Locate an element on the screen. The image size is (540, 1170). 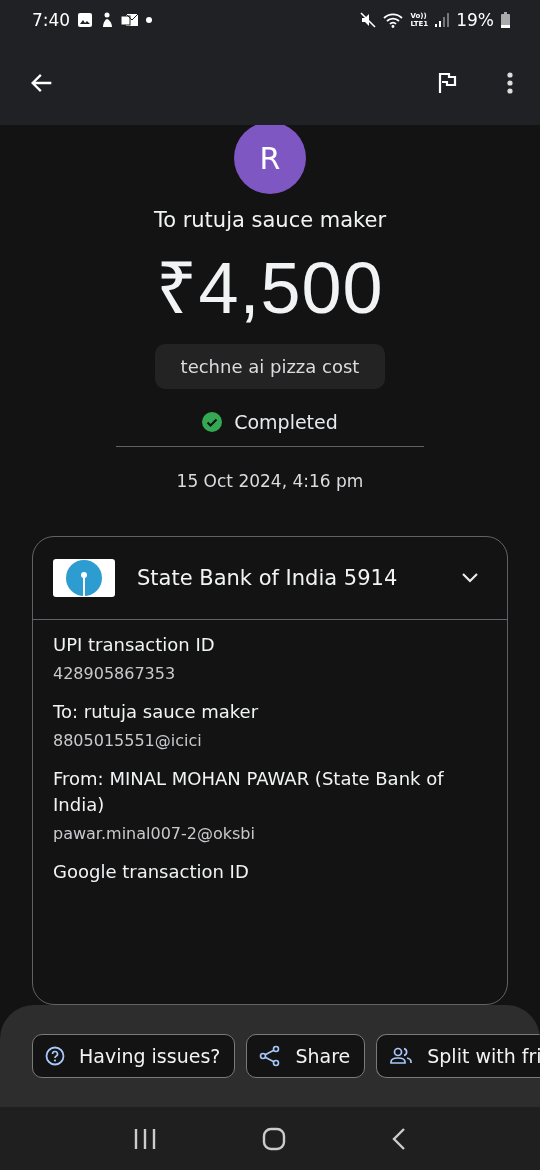
detail-label: UPI transaction ID is located at coordinates (134, 645).